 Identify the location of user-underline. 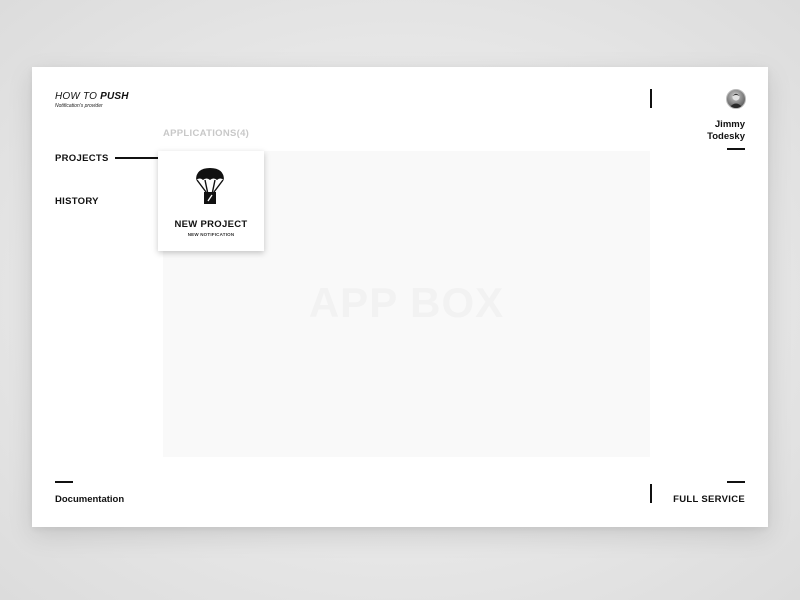
(736, 149).